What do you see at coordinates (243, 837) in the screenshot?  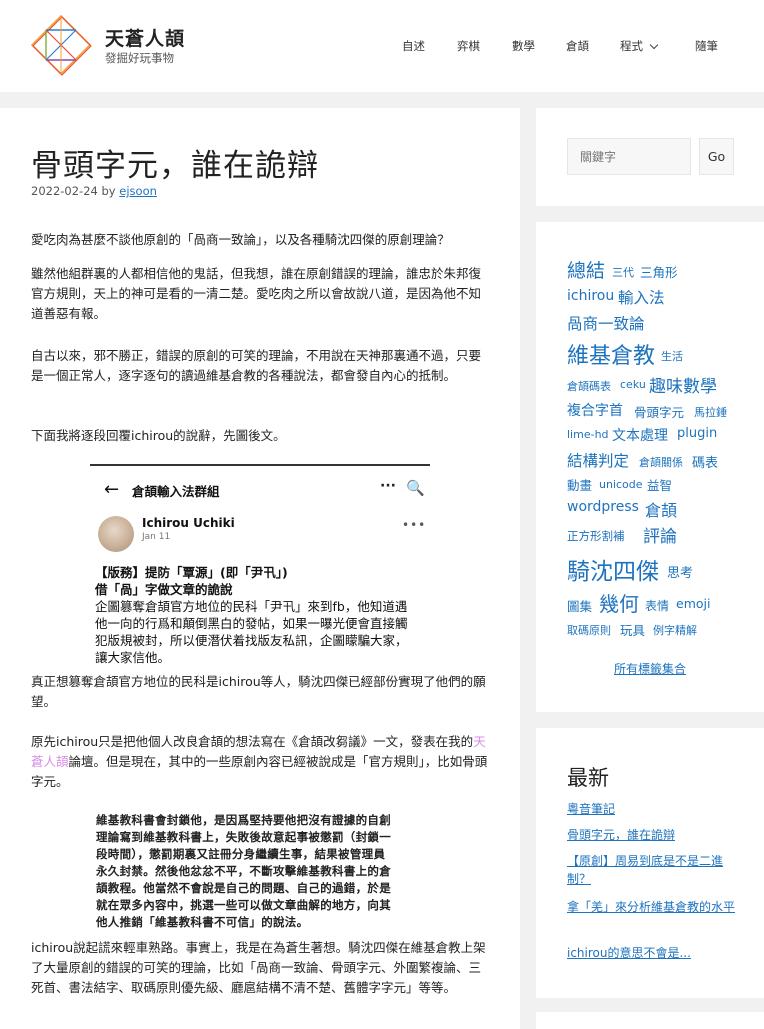 I see `quote-line: 理論寫到維基教科書上，失敗後故意起事被懲罰（封鎖一` at bounding box center [243, 837].